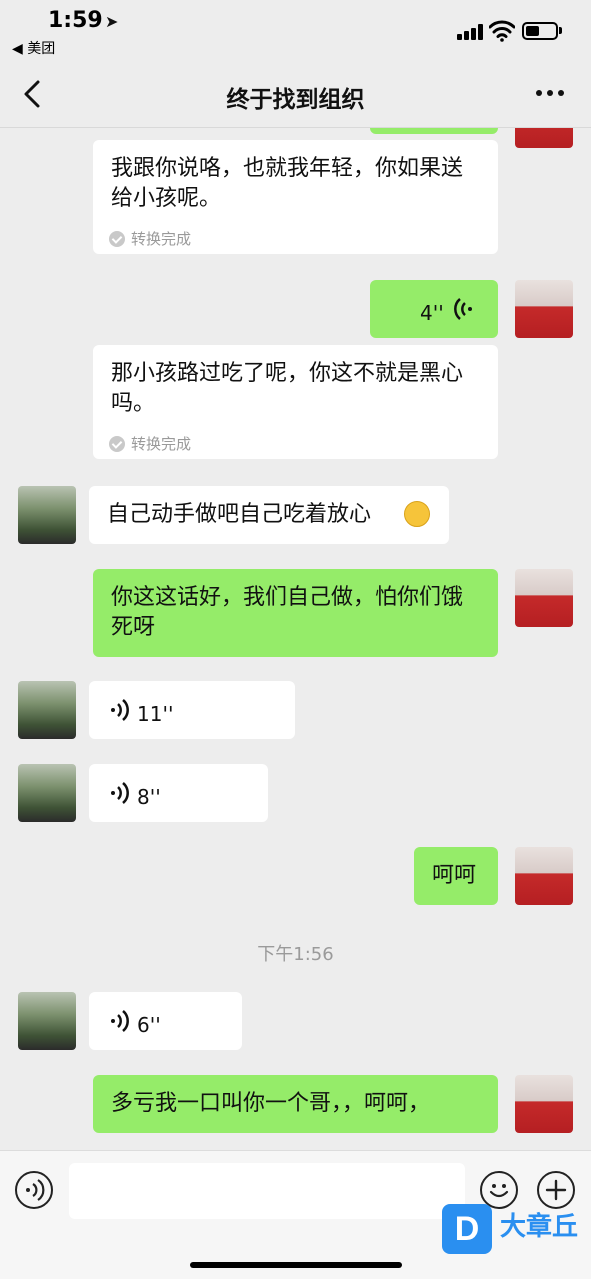  I want to click on message-timestamp: 下午1:56, so click(295, 954).